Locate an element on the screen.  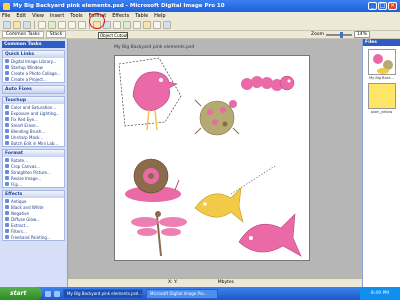
snail-sticker is located at coordinates (153, 180).